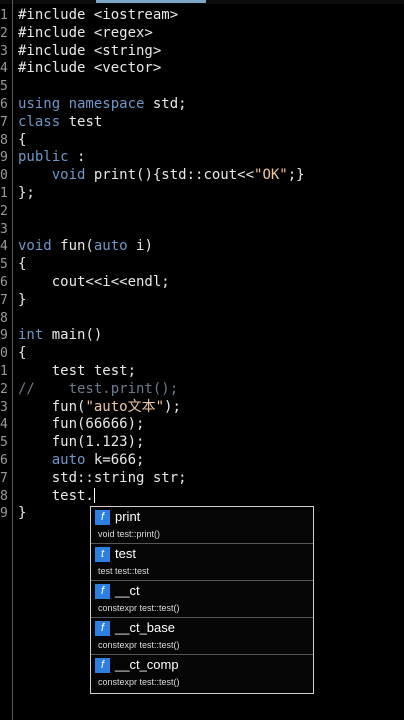 This screenshot has width=404, height=720. I want to click on code-text: };, so click(26, 194).